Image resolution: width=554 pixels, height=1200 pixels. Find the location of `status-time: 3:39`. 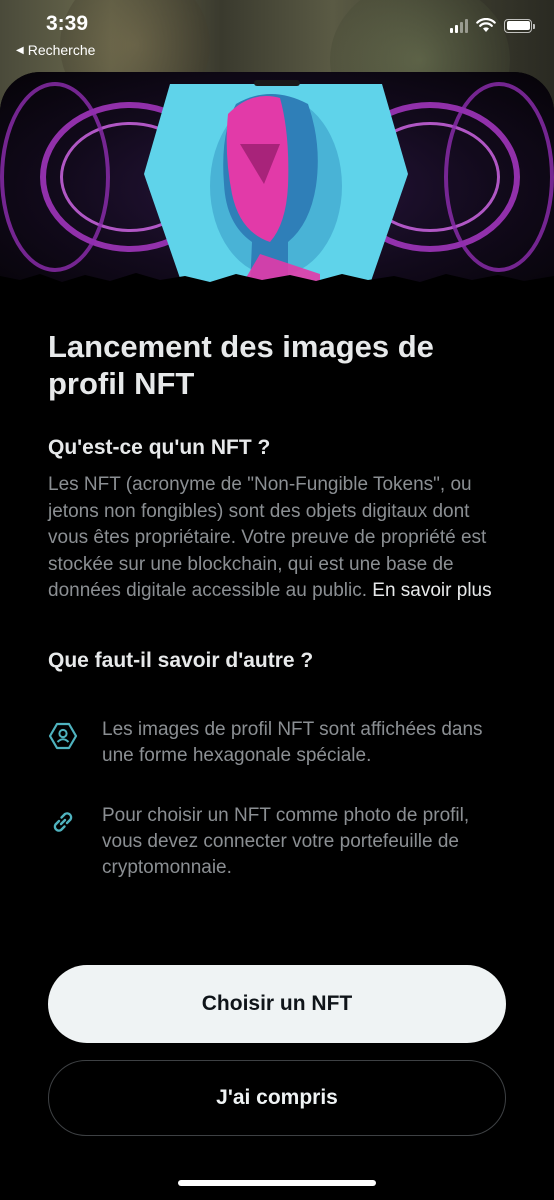

status-time: 3:39 is located at coordinates (67, 23).